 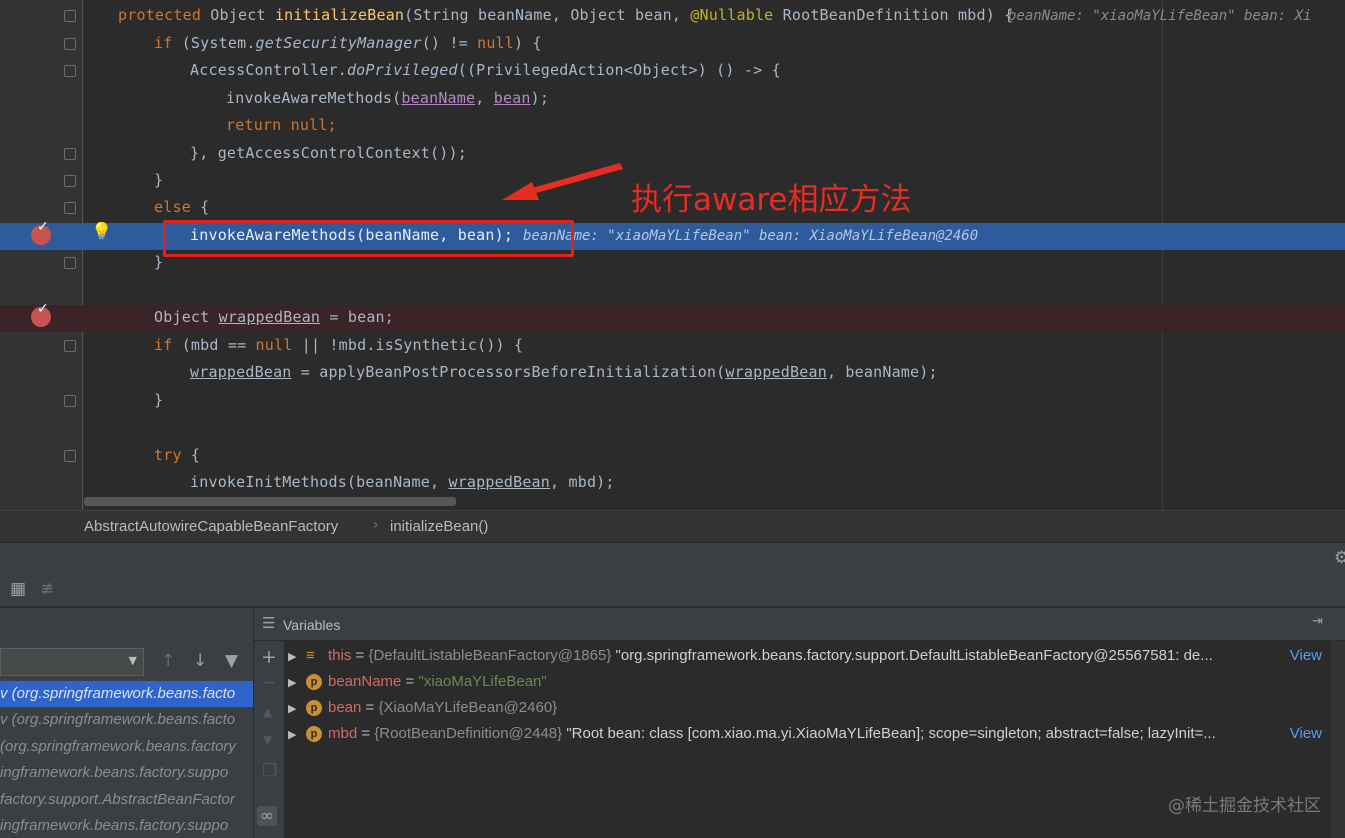 What do you see at coordinates (1339, 558) in the screenshot?
I see `gear-icon: ⚙` at bounding box center [1339, 558].